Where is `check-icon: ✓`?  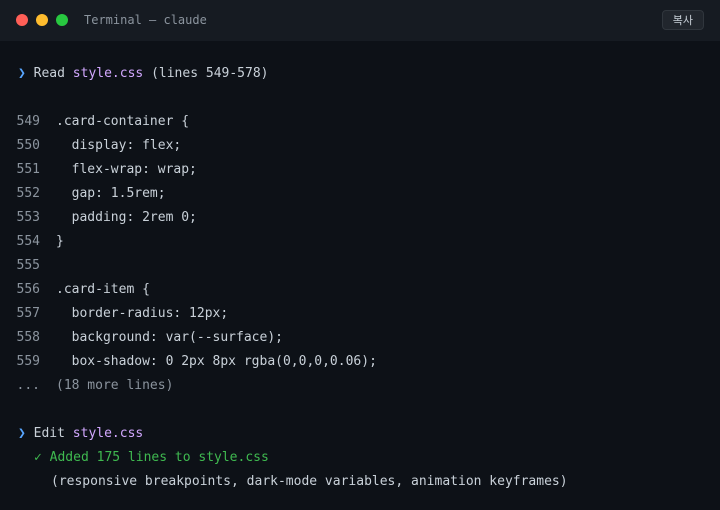
check-icon: ✓ is located at coordinates (38, 457).